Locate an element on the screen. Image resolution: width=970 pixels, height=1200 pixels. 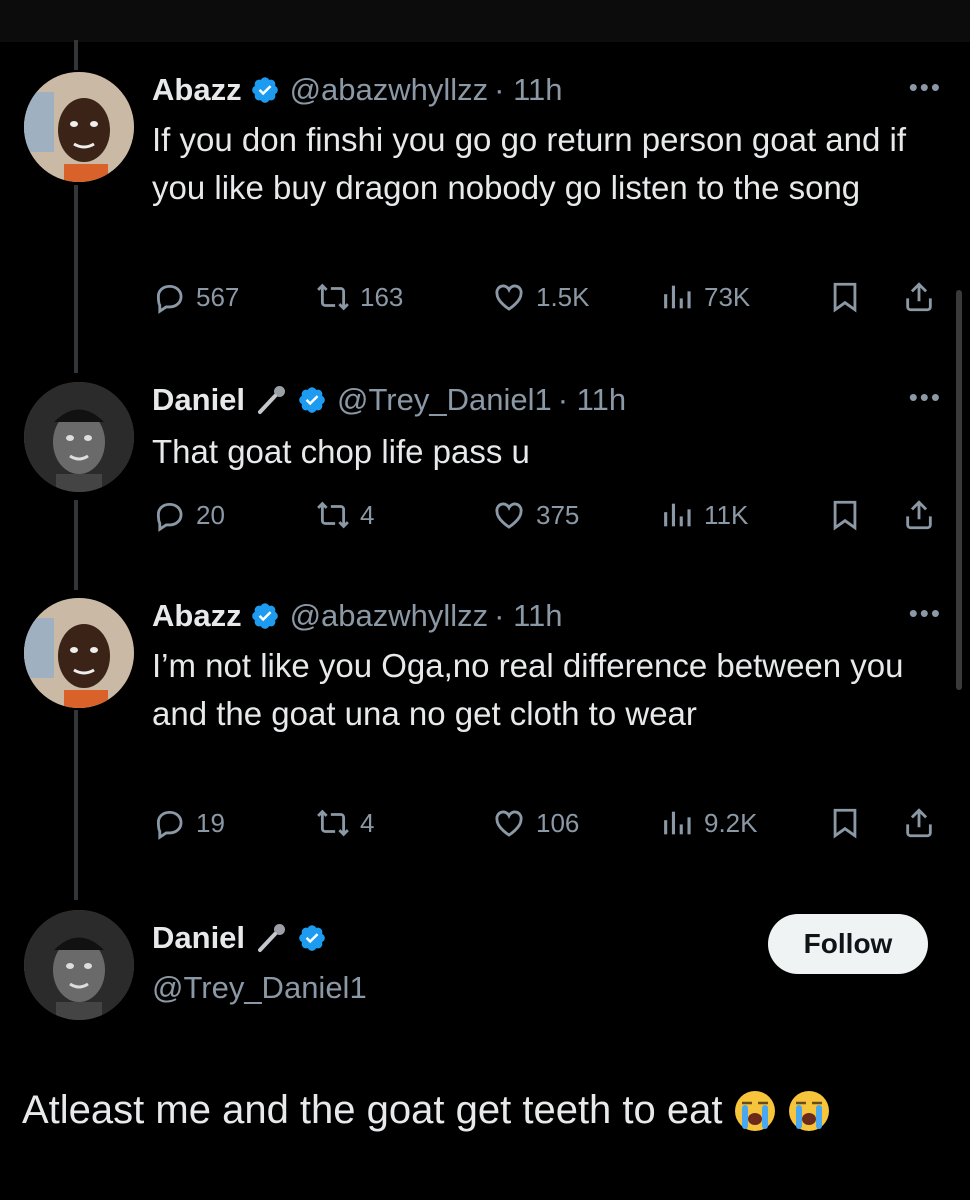
action-bar: 20 4 375 11K is located at coordinates (552, 518).